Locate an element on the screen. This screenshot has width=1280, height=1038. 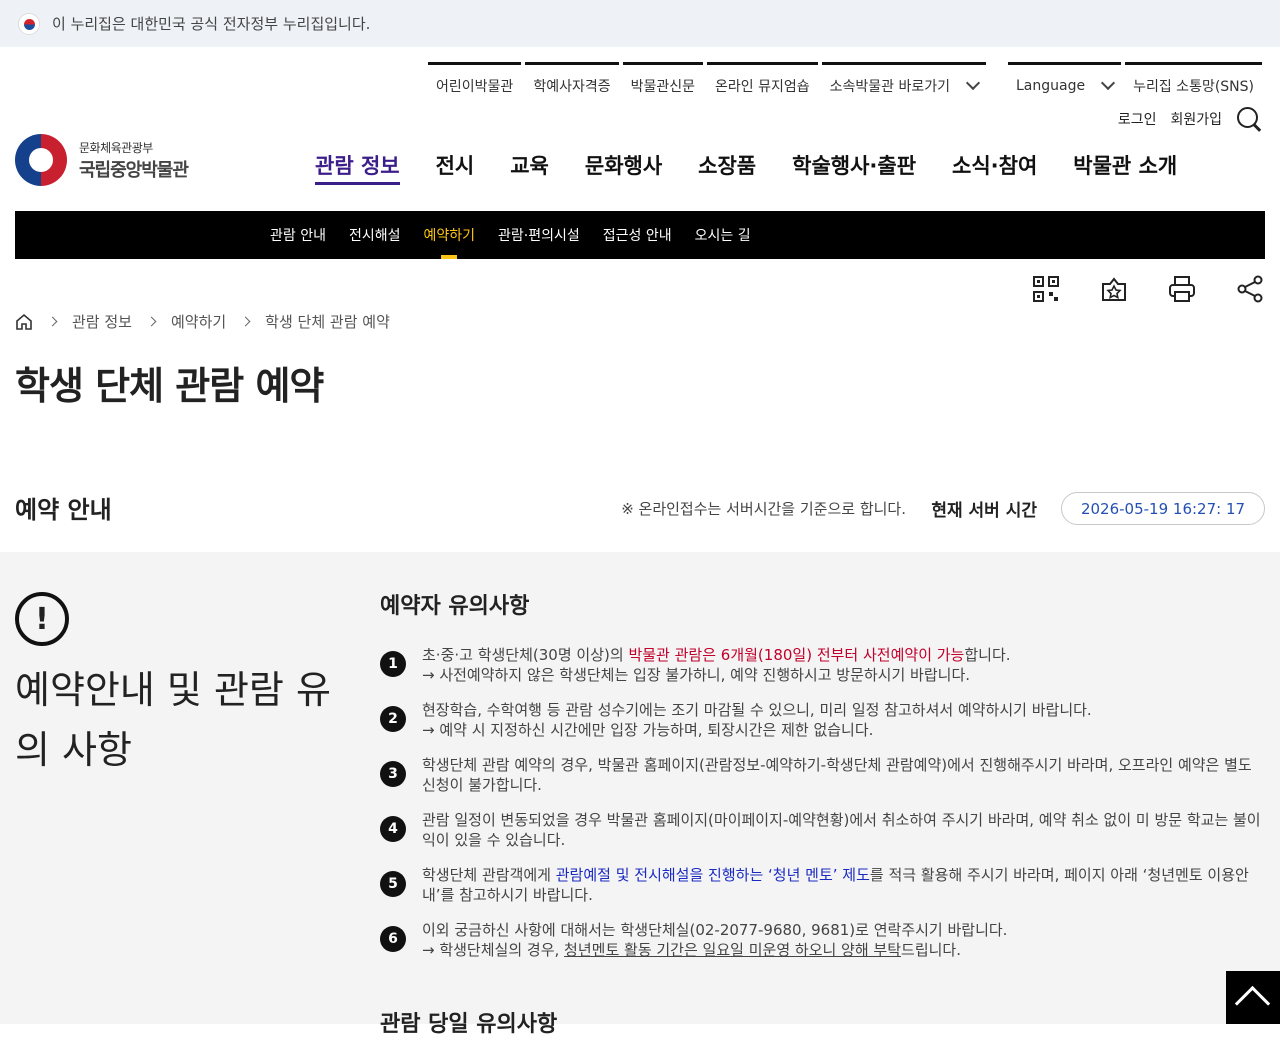
breadcrumb-item-current: 학생 단체 관람 예약 is located at coordinates (327, 322).